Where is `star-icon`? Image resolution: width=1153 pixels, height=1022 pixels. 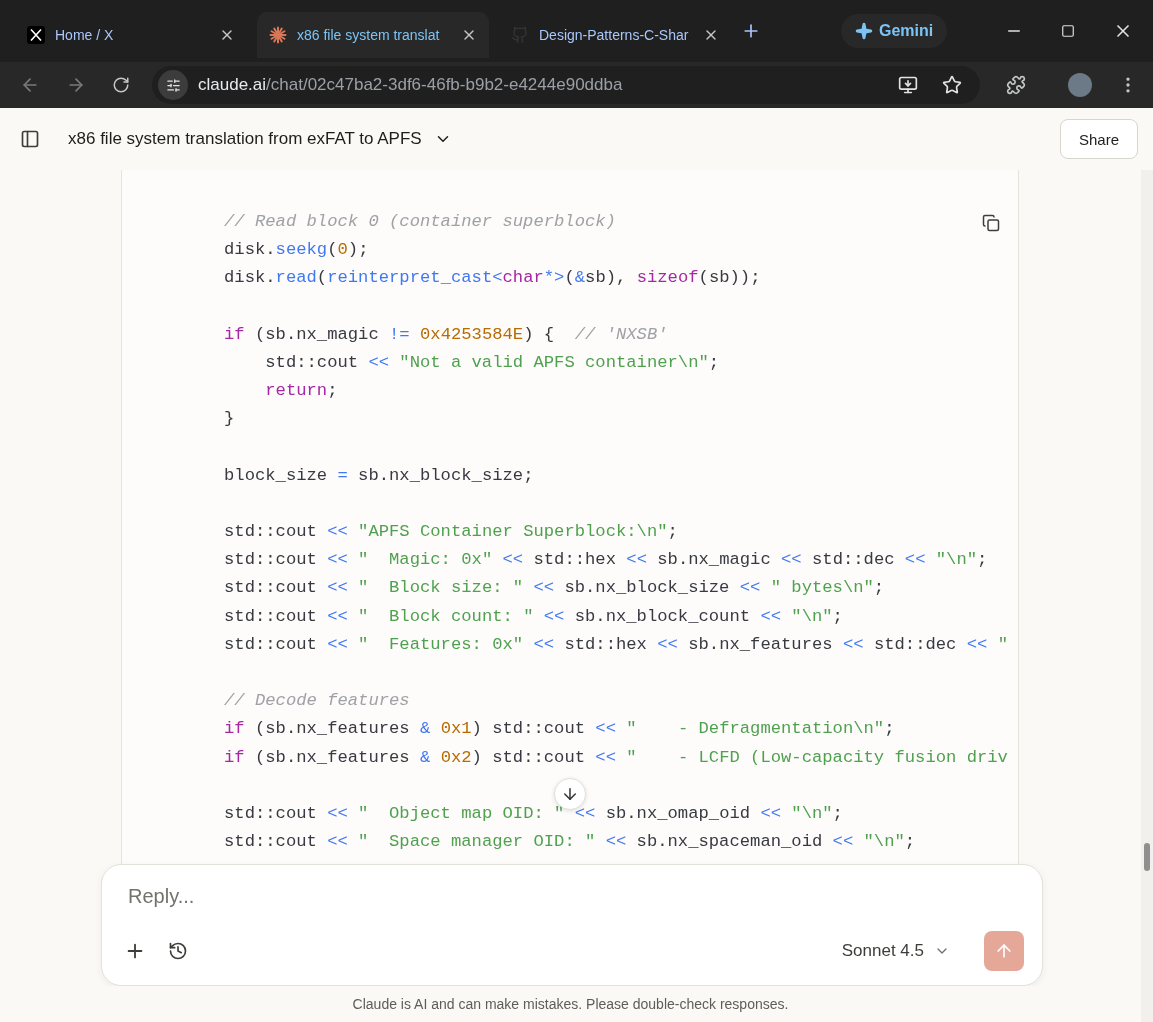
star-icon is located at coordinates (952, 85).